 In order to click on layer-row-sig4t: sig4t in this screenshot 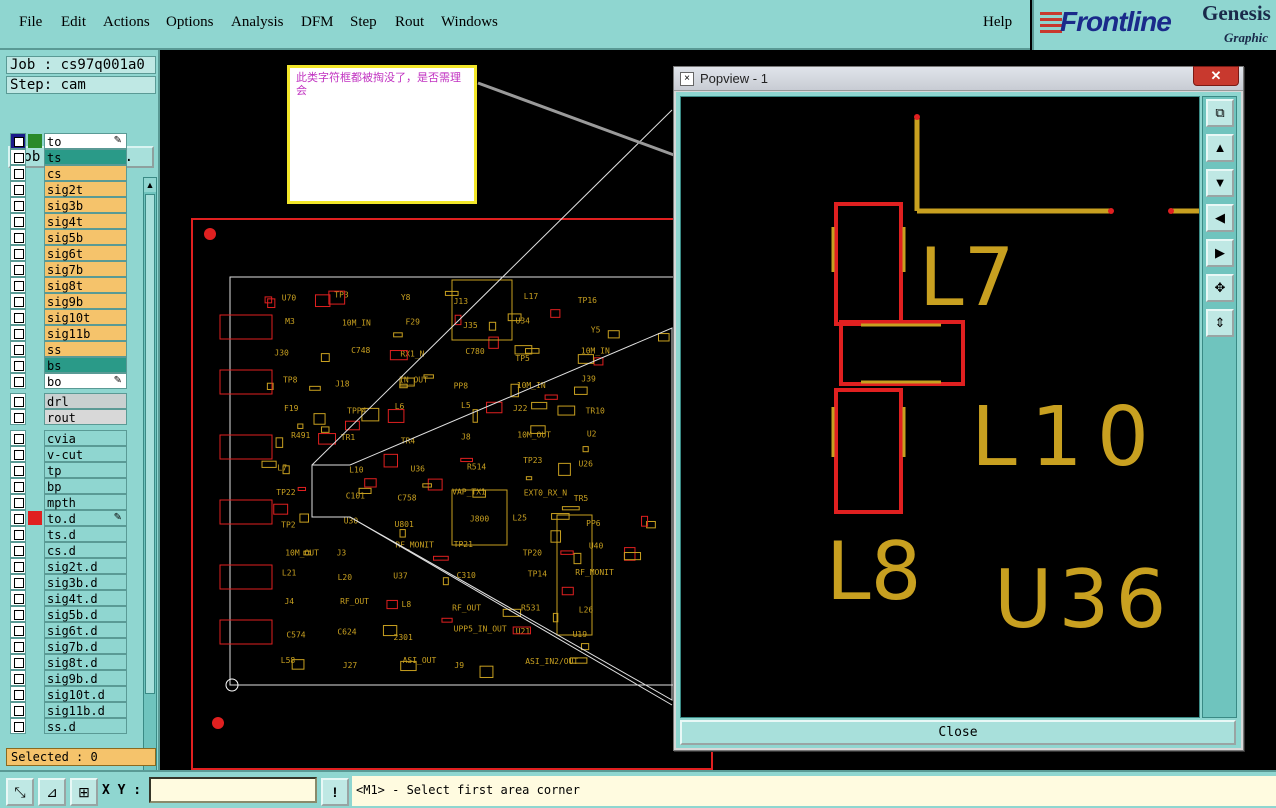, I will do `click(69, 221)`.